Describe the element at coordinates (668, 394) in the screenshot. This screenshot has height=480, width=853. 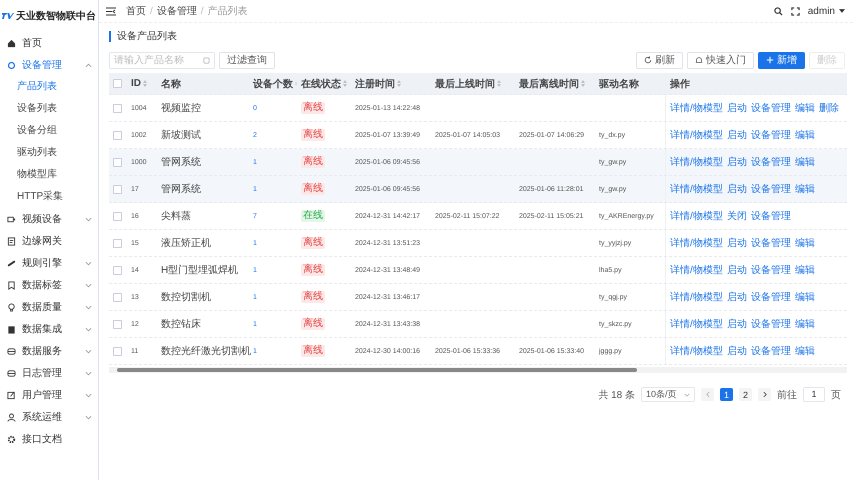
I see `page-size-select: 10条/页` at that location.